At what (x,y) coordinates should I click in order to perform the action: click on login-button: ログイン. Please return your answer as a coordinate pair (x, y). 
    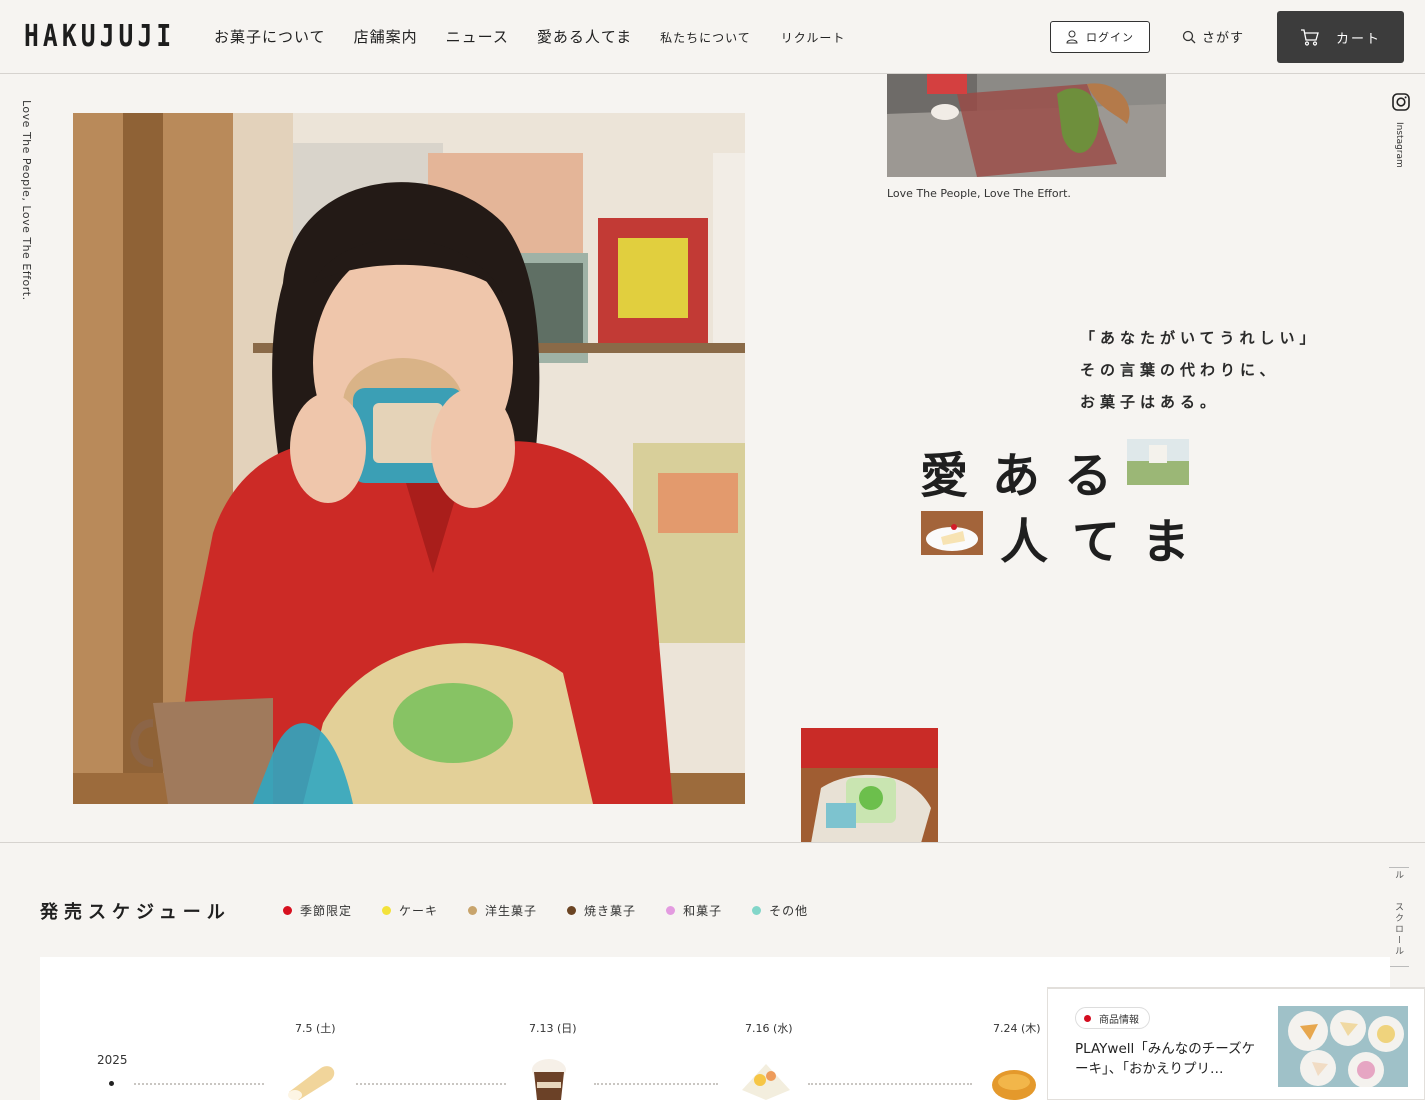
    Looking at the image, I should click on (1100, 37).